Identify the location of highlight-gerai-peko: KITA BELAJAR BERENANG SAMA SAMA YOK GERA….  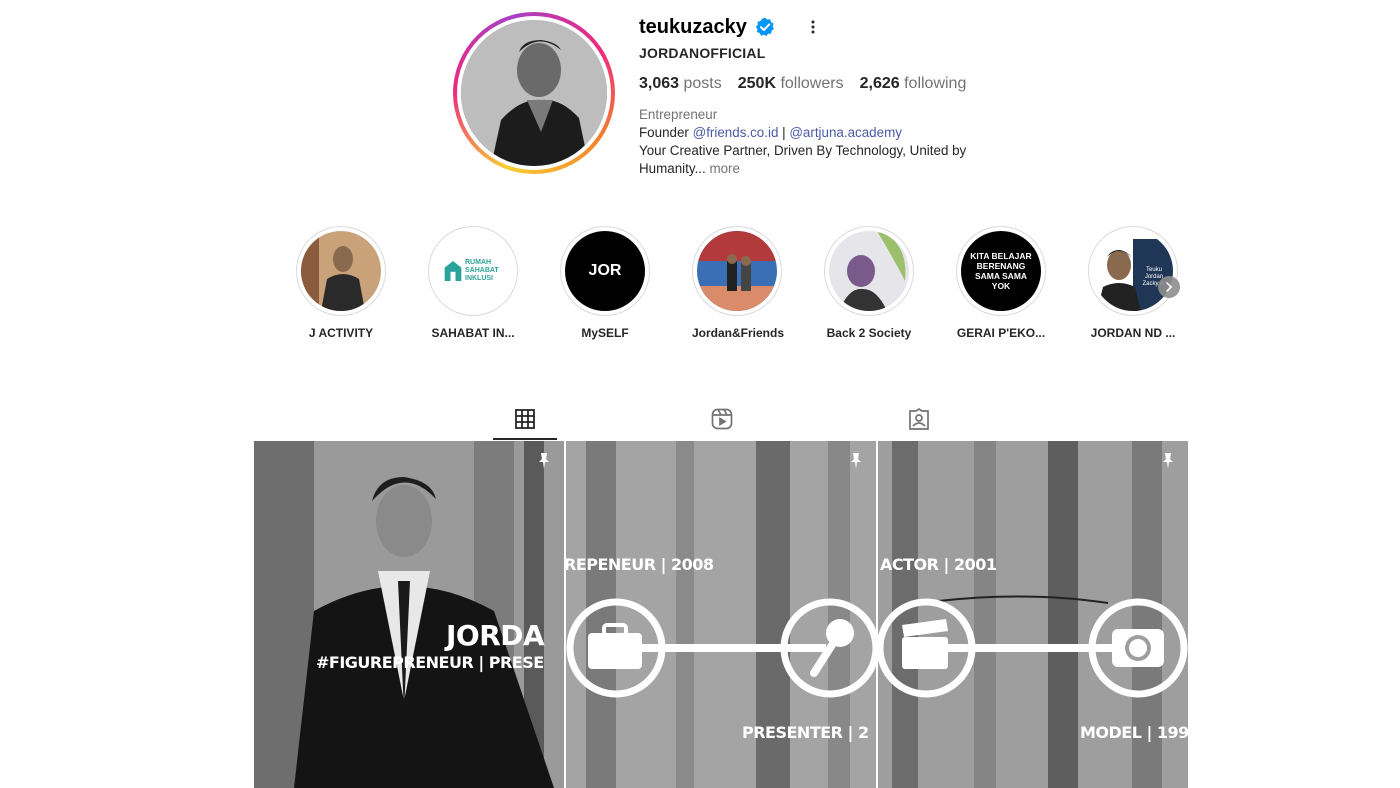
(1001, 283).